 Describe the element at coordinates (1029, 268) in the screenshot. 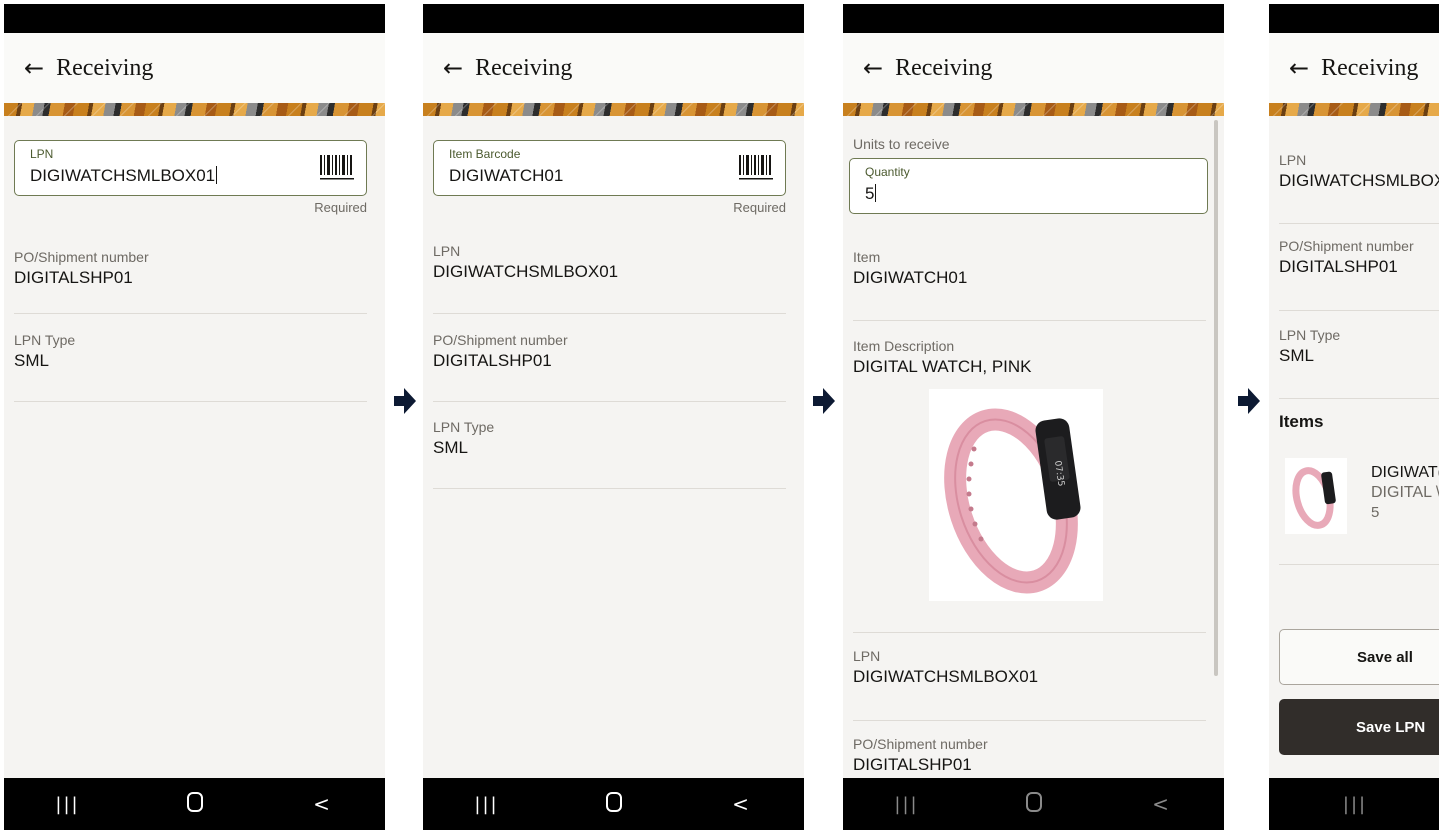

I see `item-field: Item DIGIWATCH01` at that location.